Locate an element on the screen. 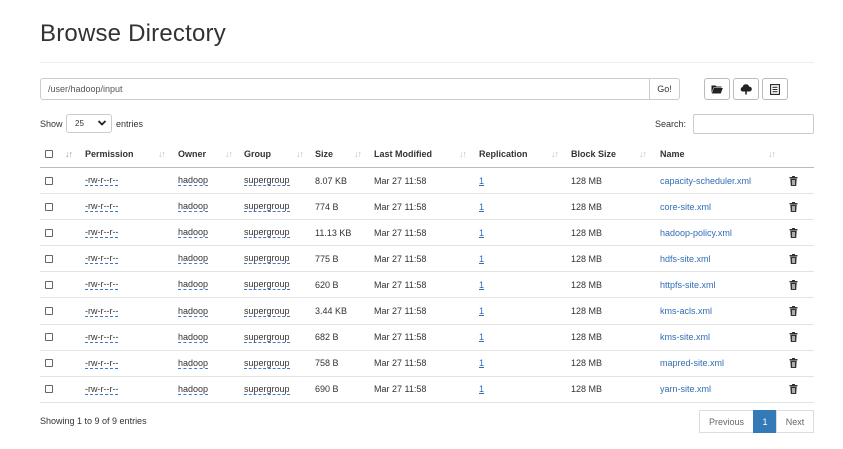 The height and width of the screenshot is (449, 843). file-name-link: hadoop-policy.xml is located at coordinates (696, 233).